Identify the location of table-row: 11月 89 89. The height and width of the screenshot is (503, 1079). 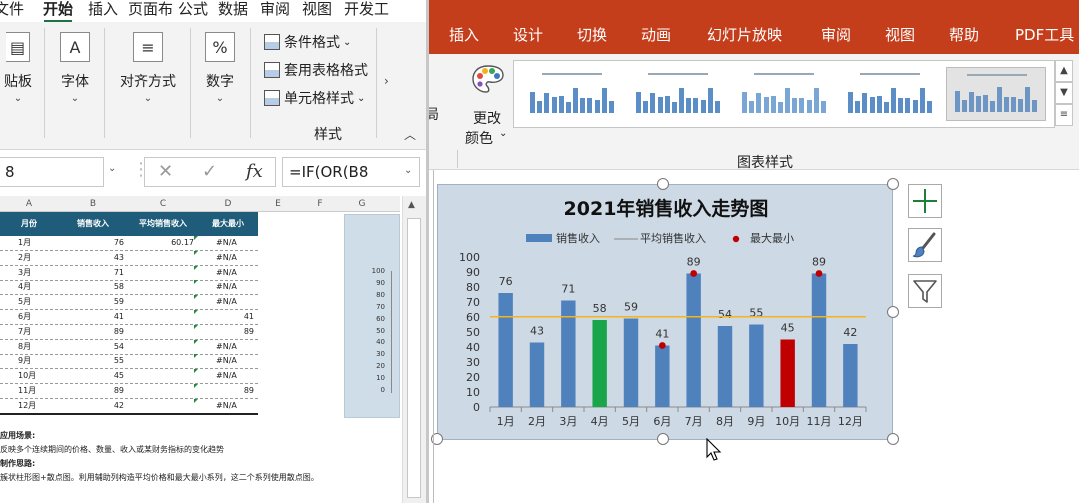
(129, 391).